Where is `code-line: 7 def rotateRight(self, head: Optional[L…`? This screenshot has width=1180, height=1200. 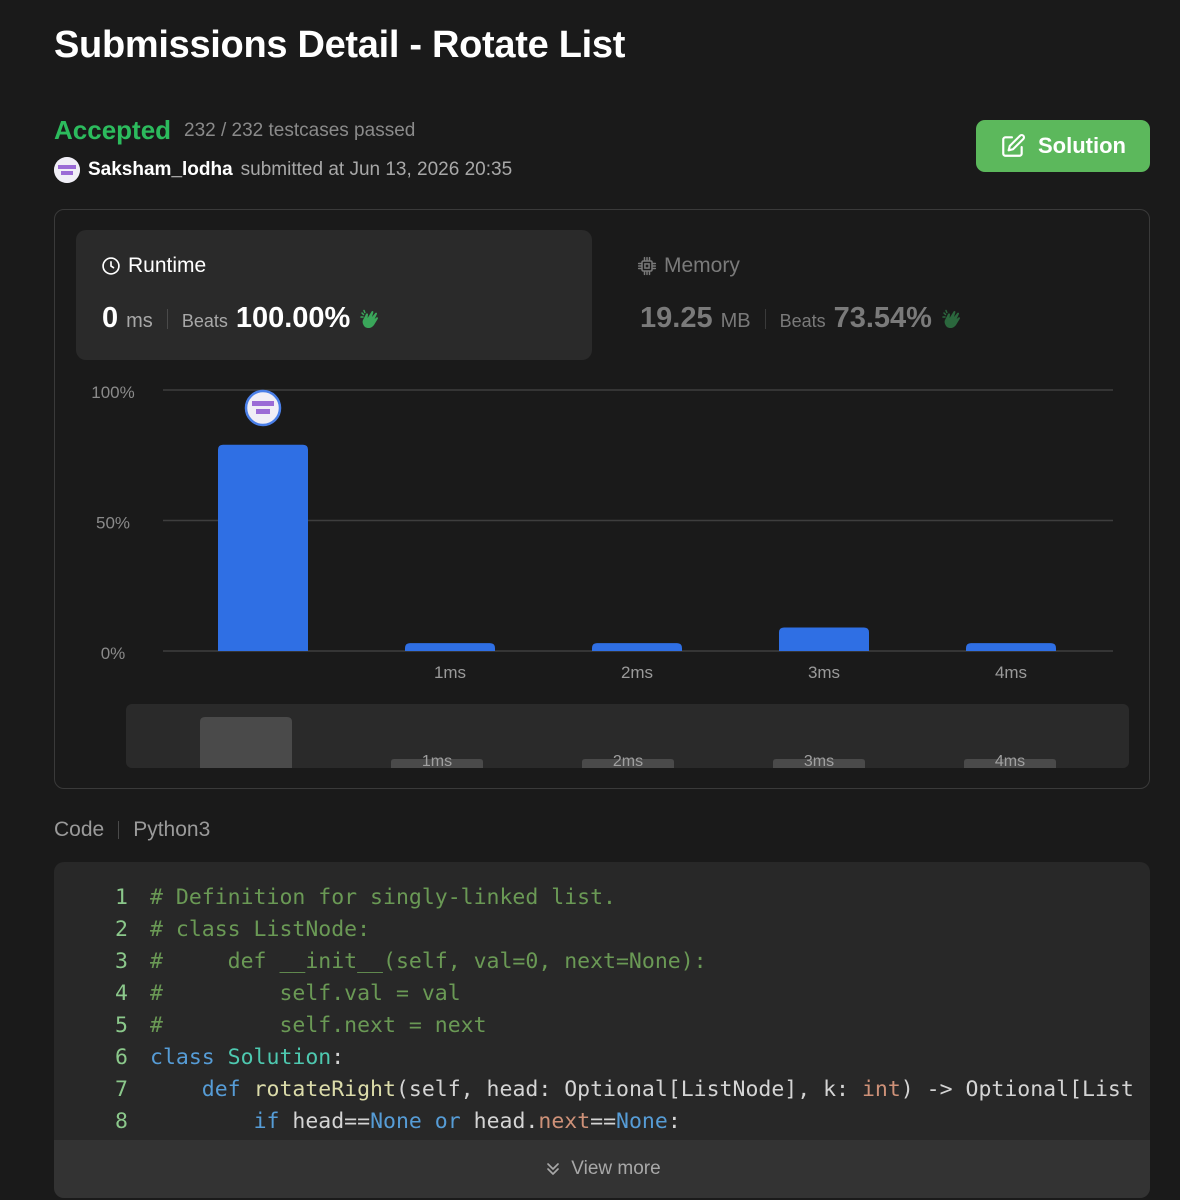
code-line: 7 def rotateRight(self, head: Optional[L… is located at coordinates (594, 1090).